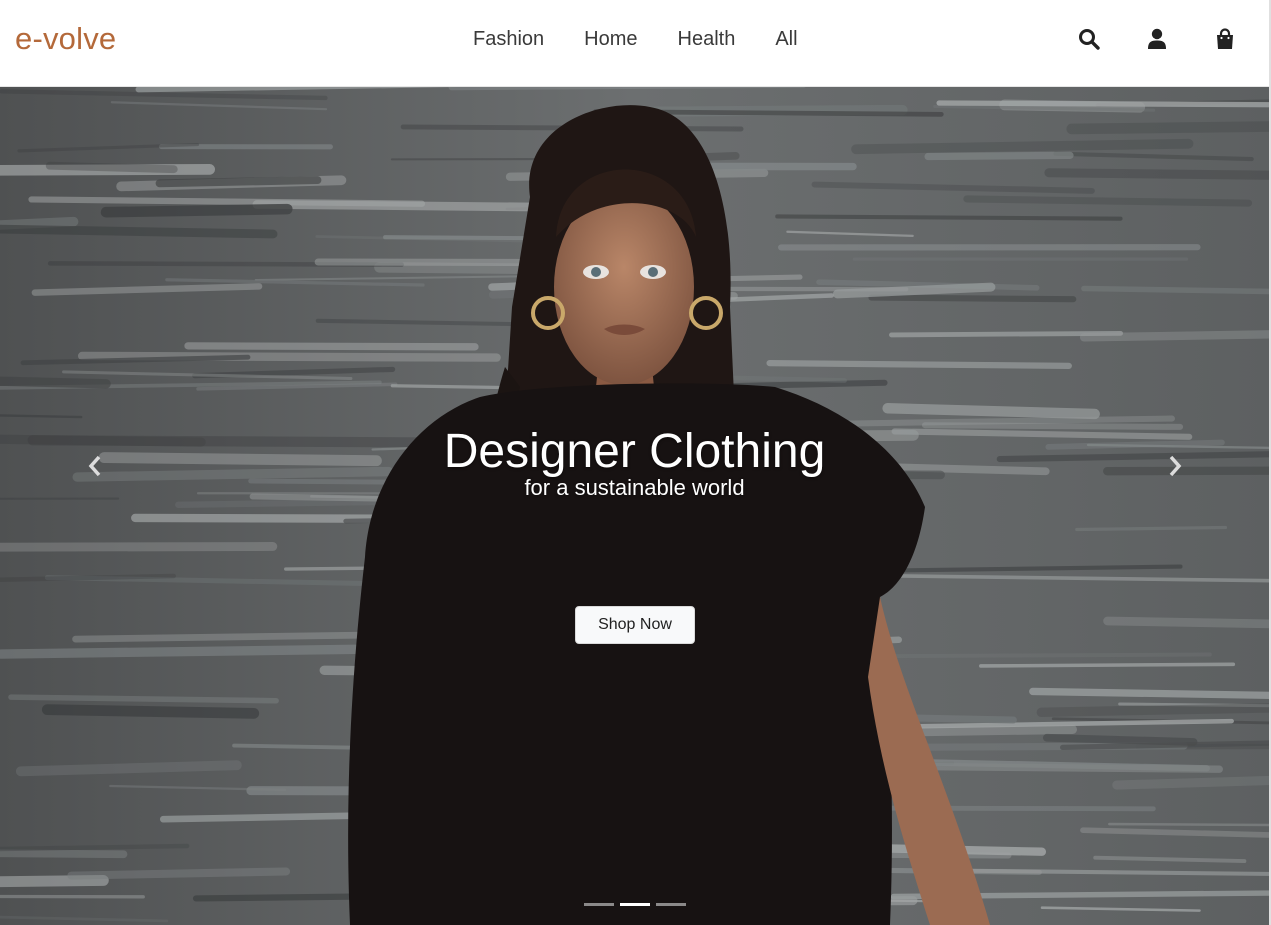 This screenshot has height=925, width=1271. What do you see at coordinates (634, 451) in the screenshot?
I see `hero-title: Designer Clothing` at bounding box center [634, 451].